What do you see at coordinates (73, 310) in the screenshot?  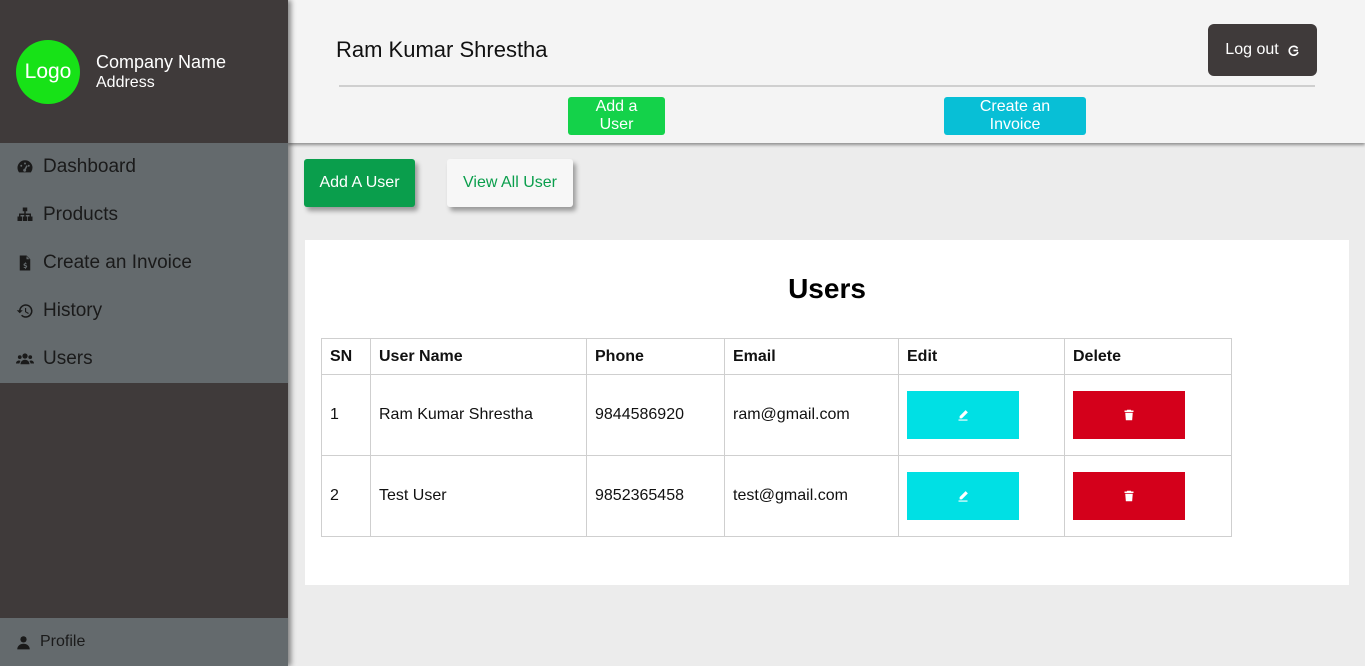 I see `sidebar-item-label: History` at bounding box center [73, 310].